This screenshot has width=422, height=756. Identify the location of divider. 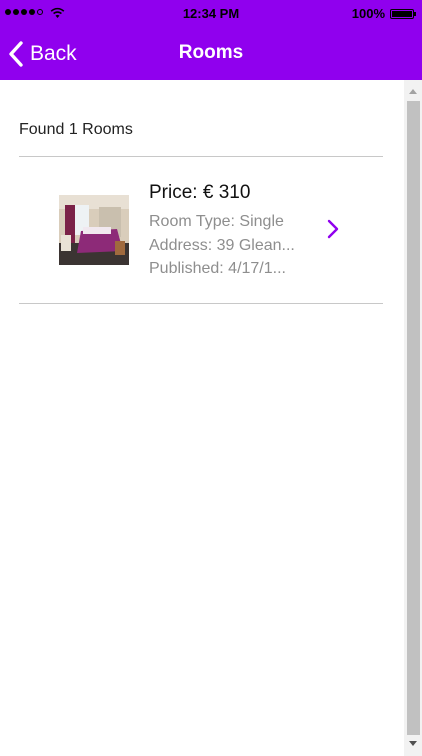
(201, 303).